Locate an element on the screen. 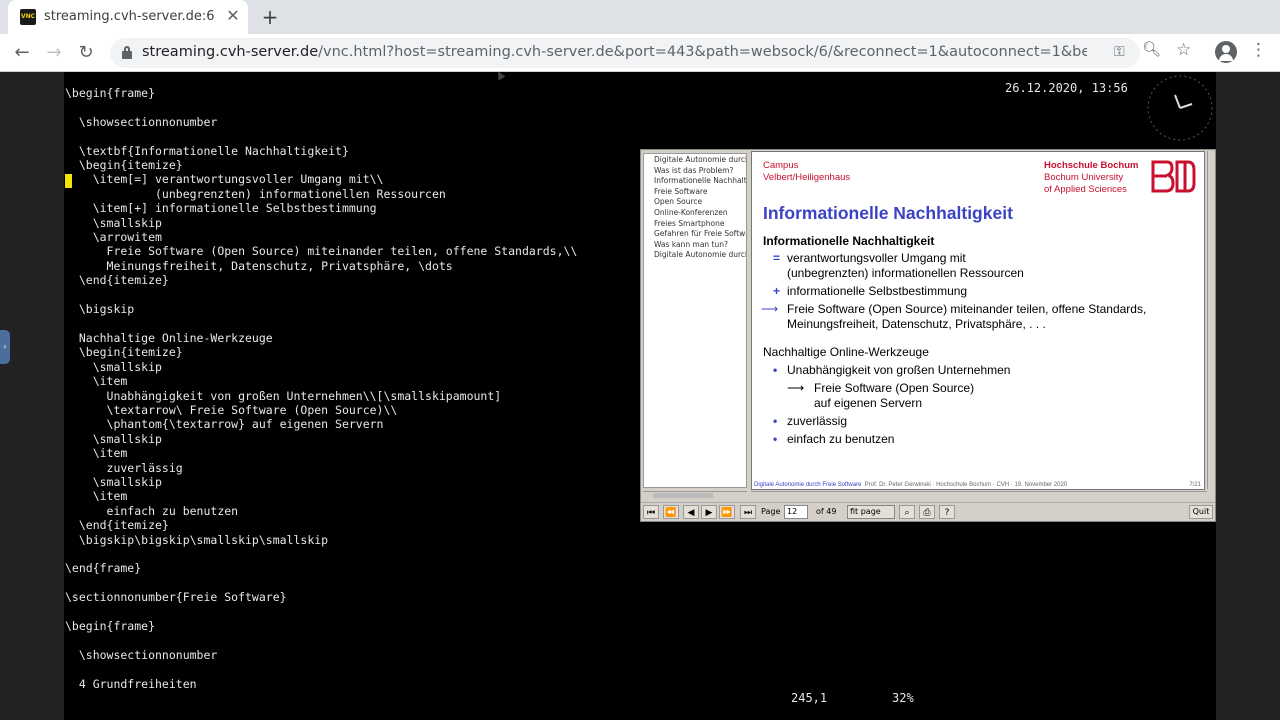  slide-item: + informationelle Selbstbestimmung is located at coordinates (978, 291).